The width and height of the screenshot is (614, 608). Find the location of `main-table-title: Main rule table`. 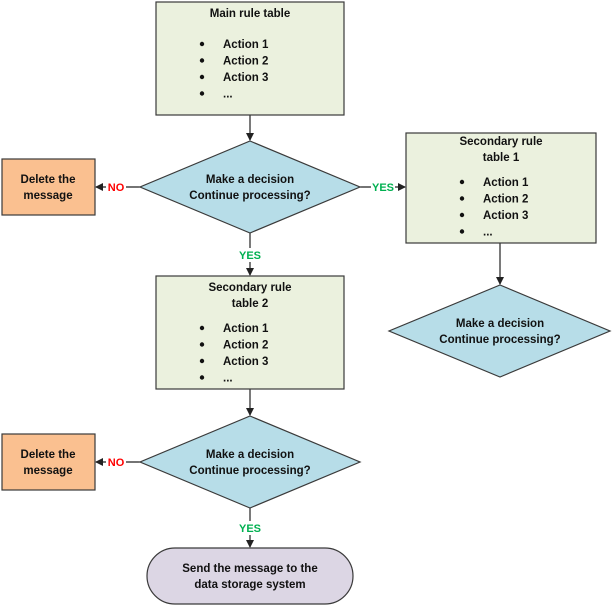

main-table-title: Main rule table is located at coordinates (250, 14).